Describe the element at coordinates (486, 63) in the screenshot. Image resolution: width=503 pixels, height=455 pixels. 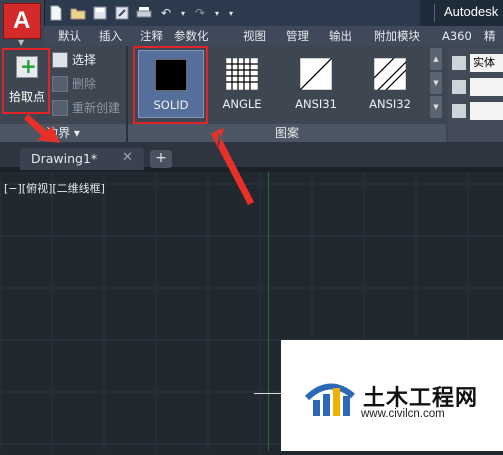
I see `hatch-type-select: 实体` at that location.